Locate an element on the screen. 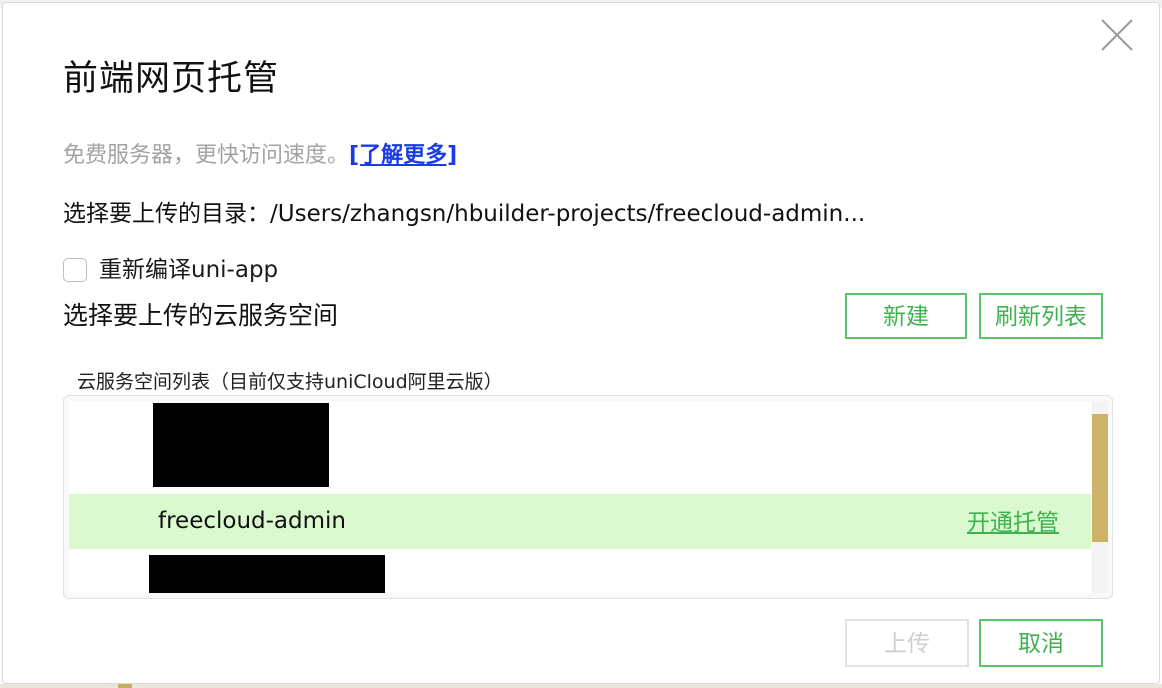  upload-button: 上传 is located at coordinates (907, 643).